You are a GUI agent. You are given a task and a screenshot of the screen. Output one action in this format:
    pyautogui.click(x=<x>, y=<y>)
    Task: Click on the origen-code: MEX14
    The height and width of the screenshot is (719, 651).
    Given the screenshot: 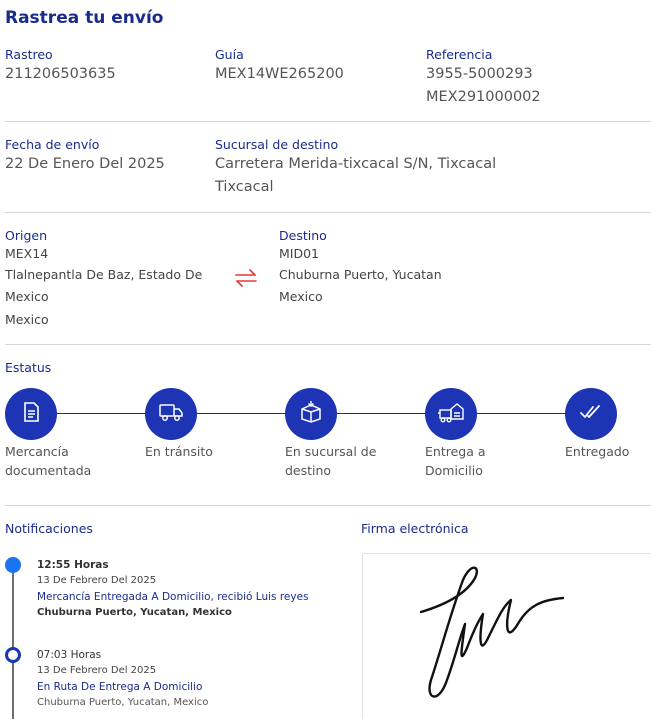 What is the action you would take?
    pyautogui.click(x=27, y=253)
    